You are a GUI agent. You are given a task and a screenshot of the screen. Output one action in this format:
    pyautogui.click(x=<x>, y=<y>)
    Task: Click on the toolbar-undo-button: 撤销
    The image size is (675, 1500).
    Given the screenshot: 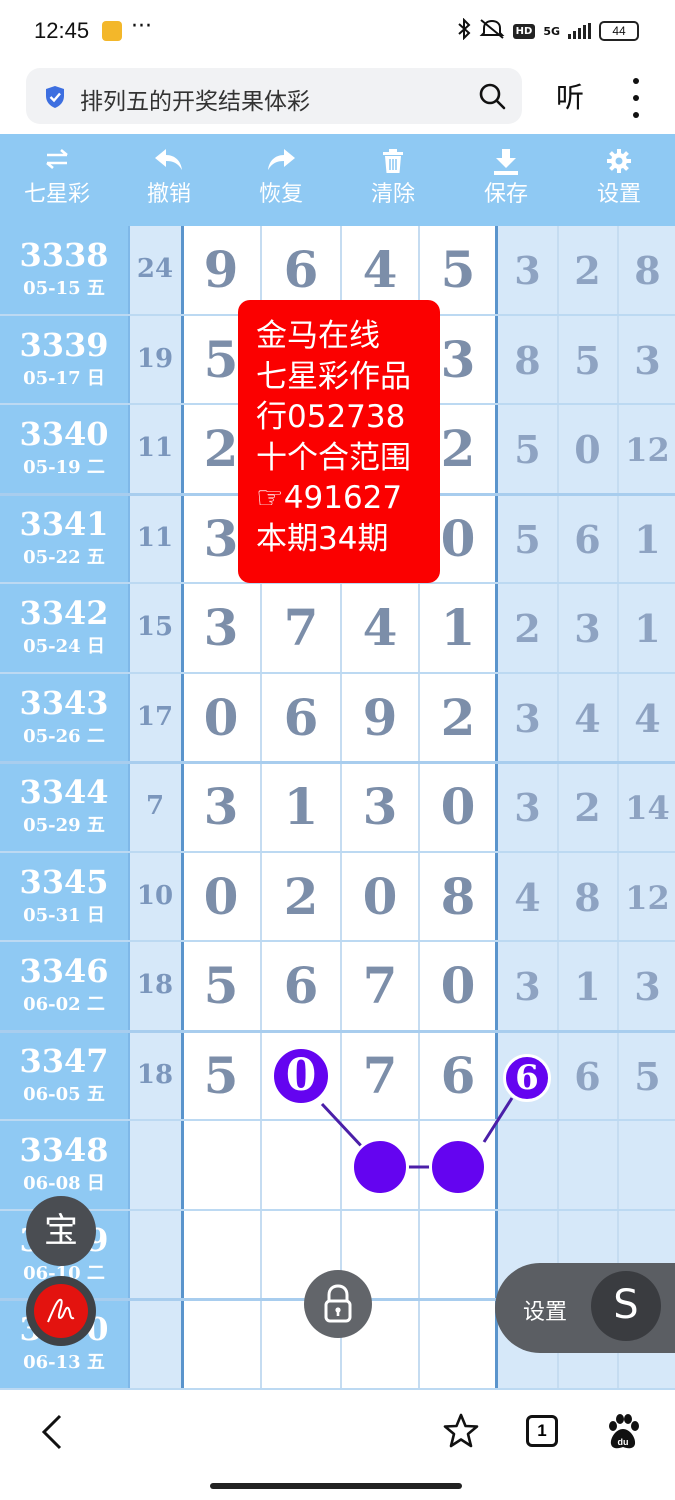 What is the action you would take?
    pyautogui.click(x=169, y=180)
    